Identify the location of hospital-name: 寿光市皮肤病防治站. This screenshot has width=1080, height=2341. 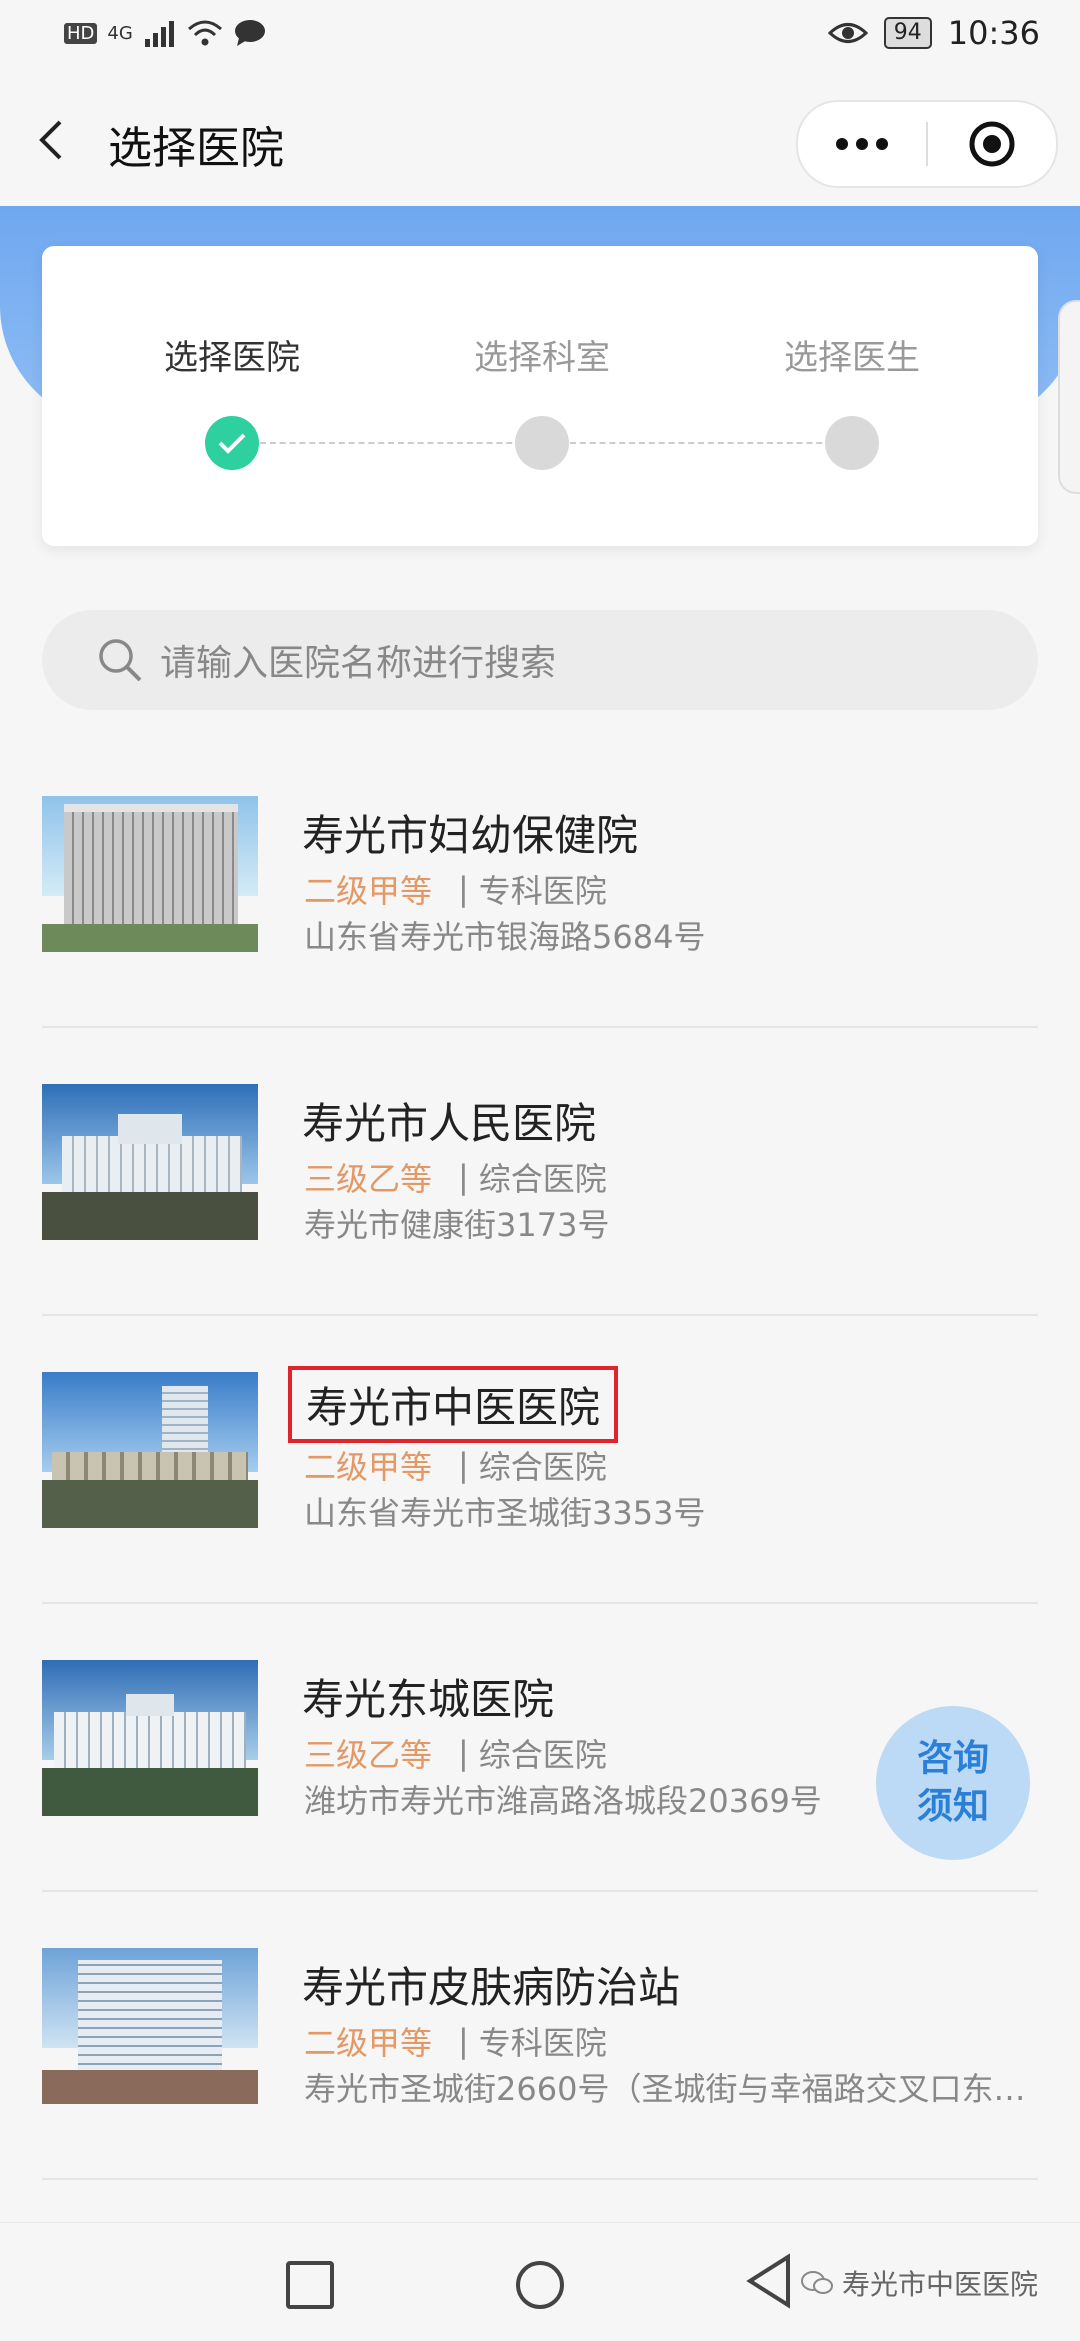
(491, 1987).